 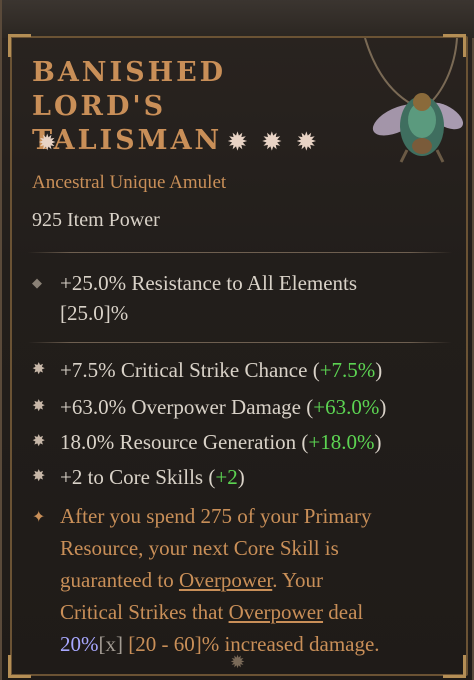 I want to click on diamond-icon: ◆, so click(x=37, y=283).